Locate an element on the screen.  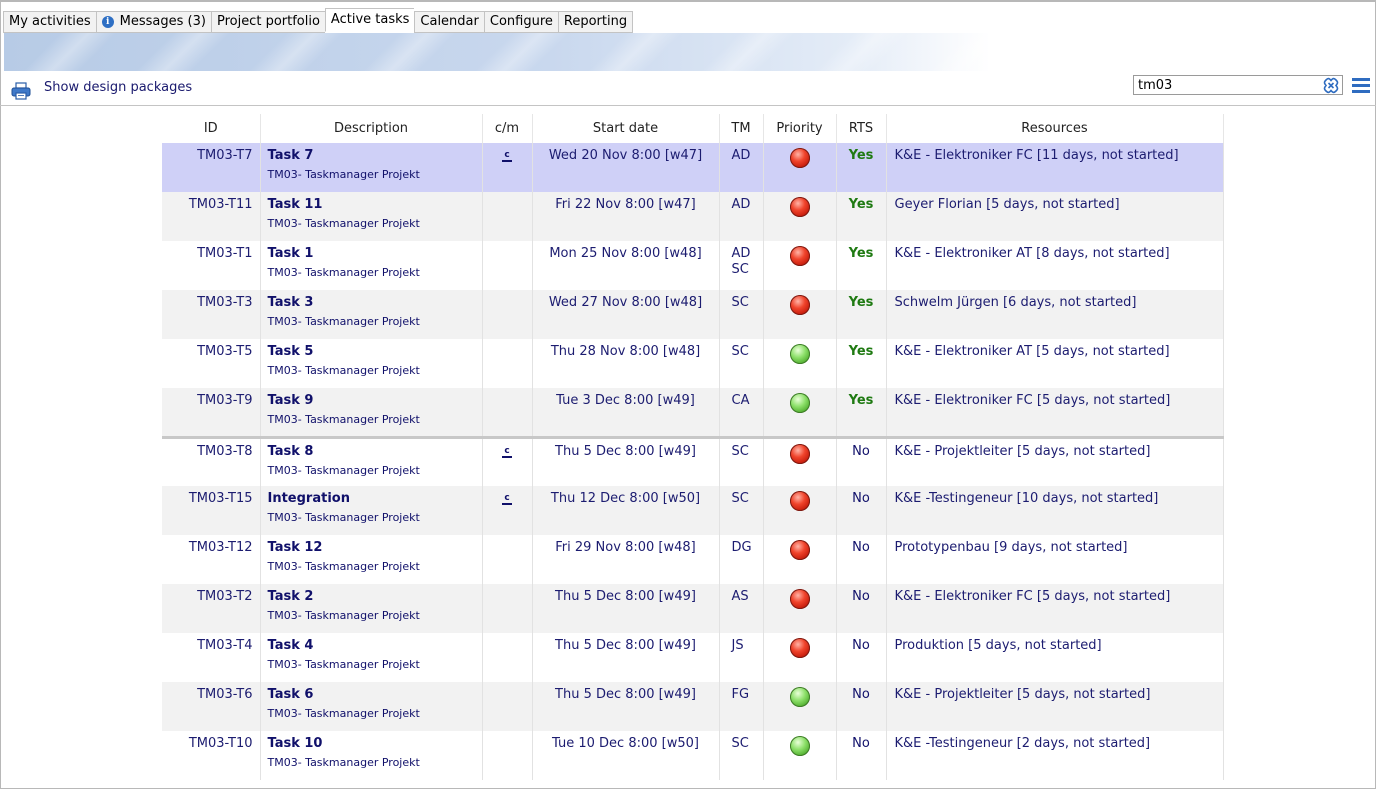
column-header-resources: Resources is located at coordinates (1055, 128).